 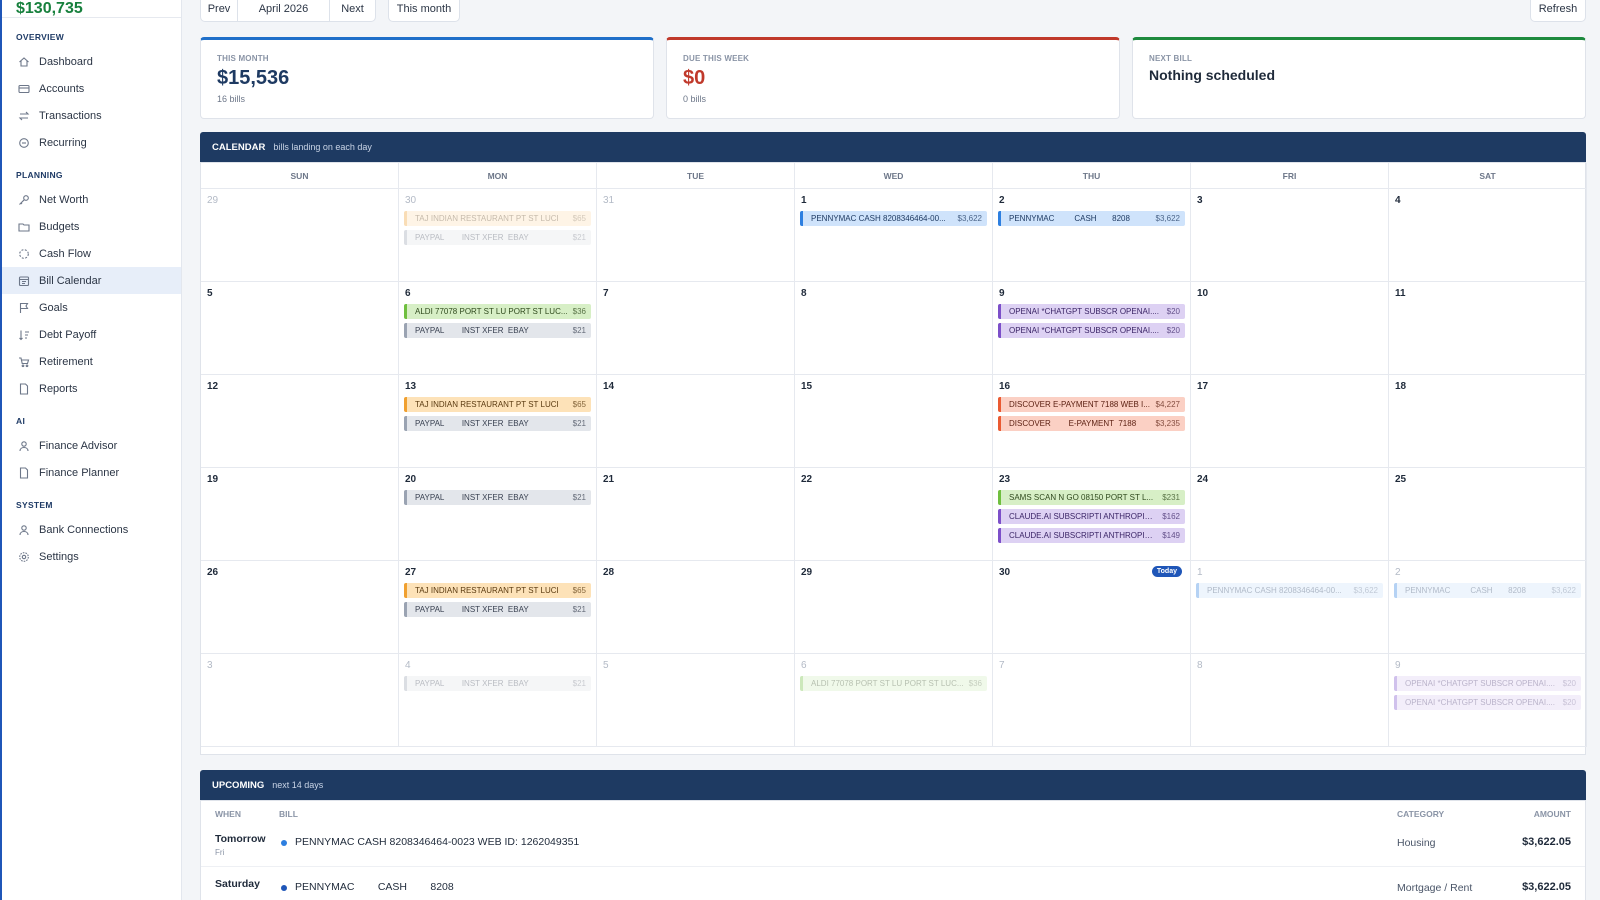 What do you see at coordinates (91, 280) in the screenshot?
I see `sidebar-item-bill-calendar: Bill Calendar` at bounding box center [91, 280].